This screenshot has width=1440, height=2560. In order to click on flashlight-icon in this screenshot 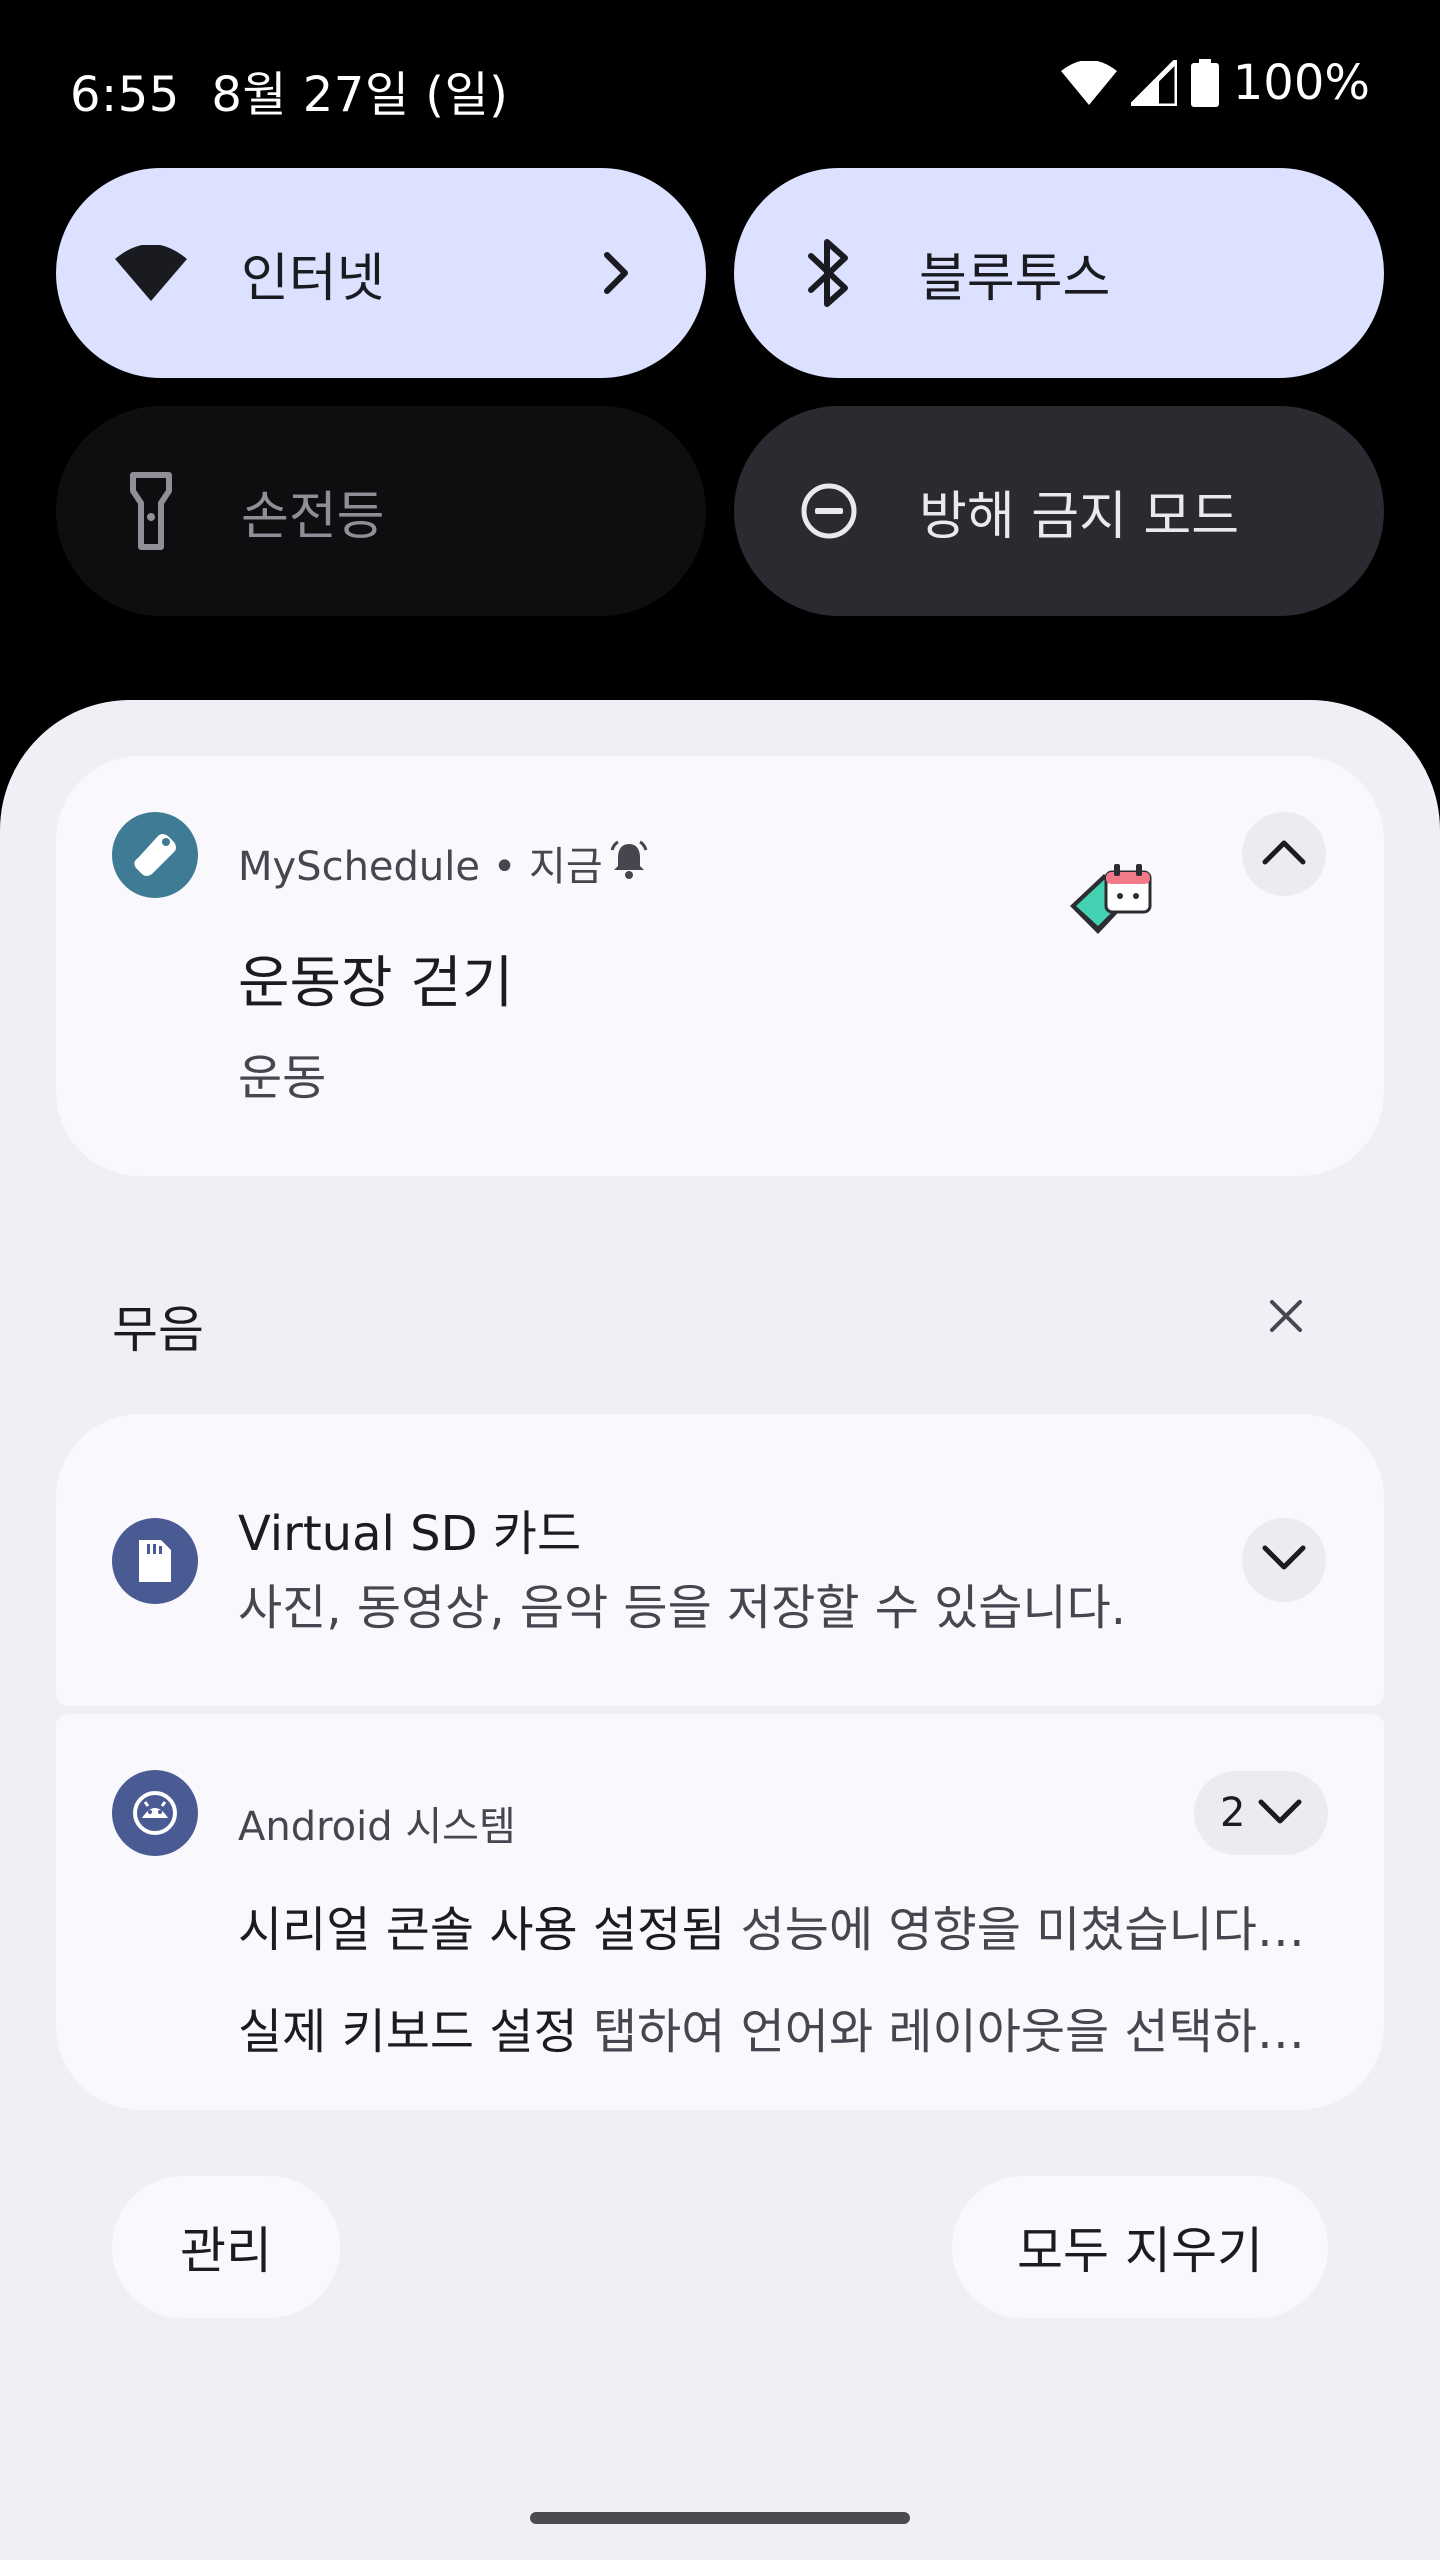, I will do `click(151, 511)`.